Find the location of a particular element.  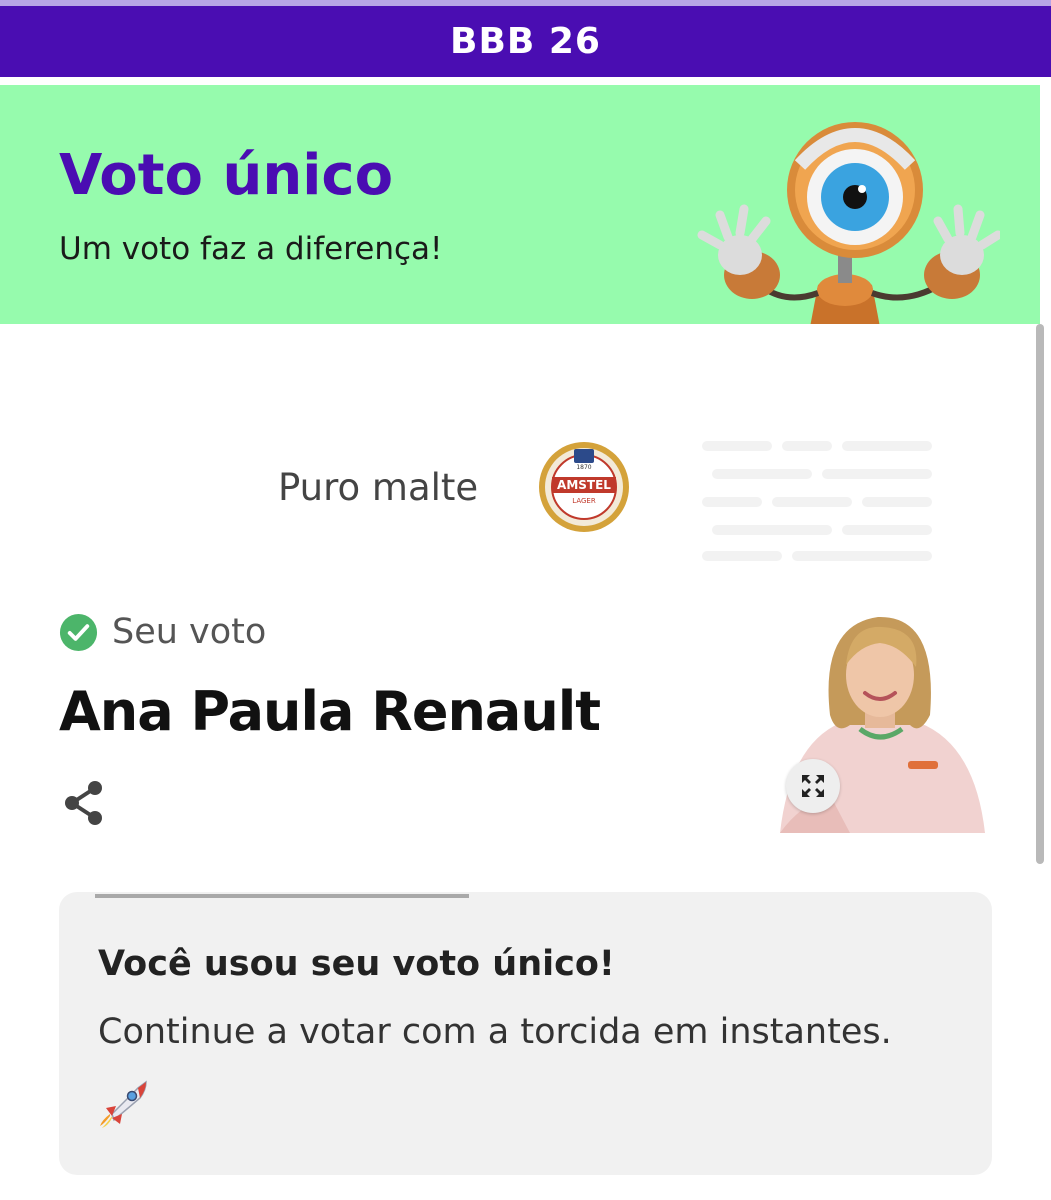

candidate-name: Ana Paula Renault is located at coordinates (330, 711).